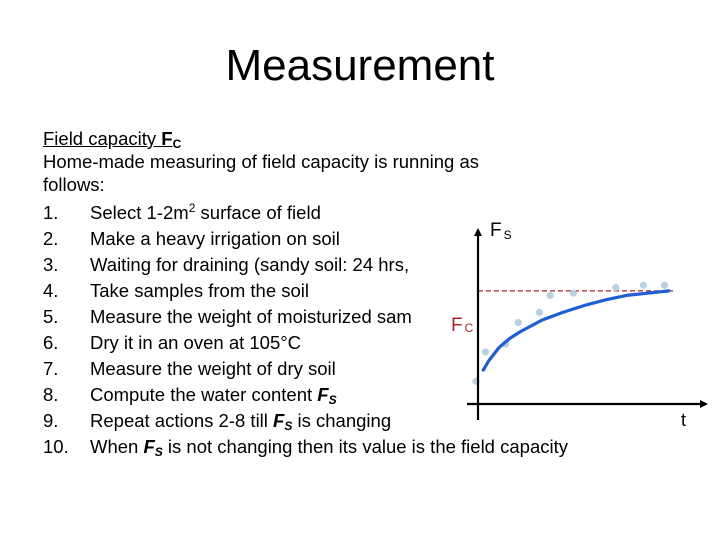 This screenshot has width=720, height=540. I want to click on slide-title: Measurement, so click(360, 65).